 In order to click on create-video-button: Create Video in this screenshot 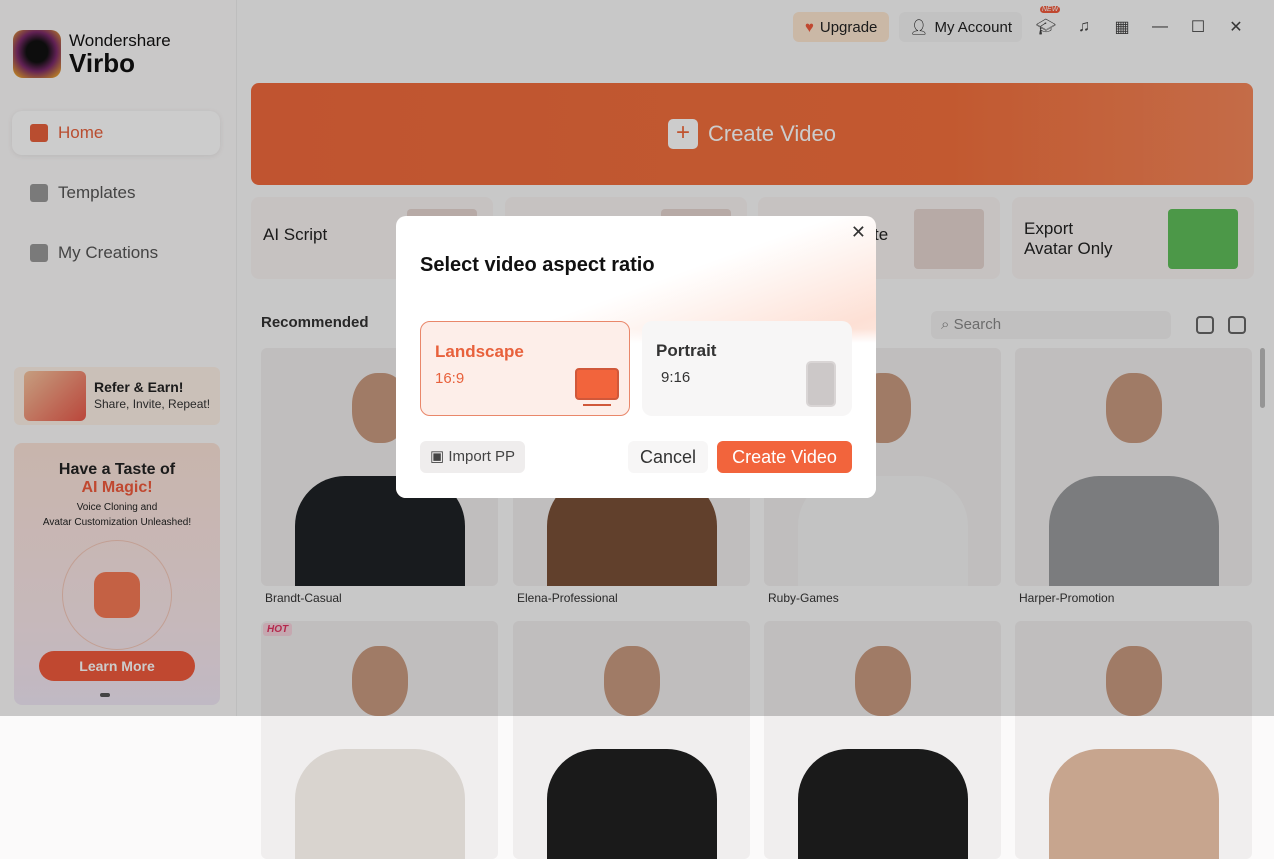, I will do `click(784, 457)`.